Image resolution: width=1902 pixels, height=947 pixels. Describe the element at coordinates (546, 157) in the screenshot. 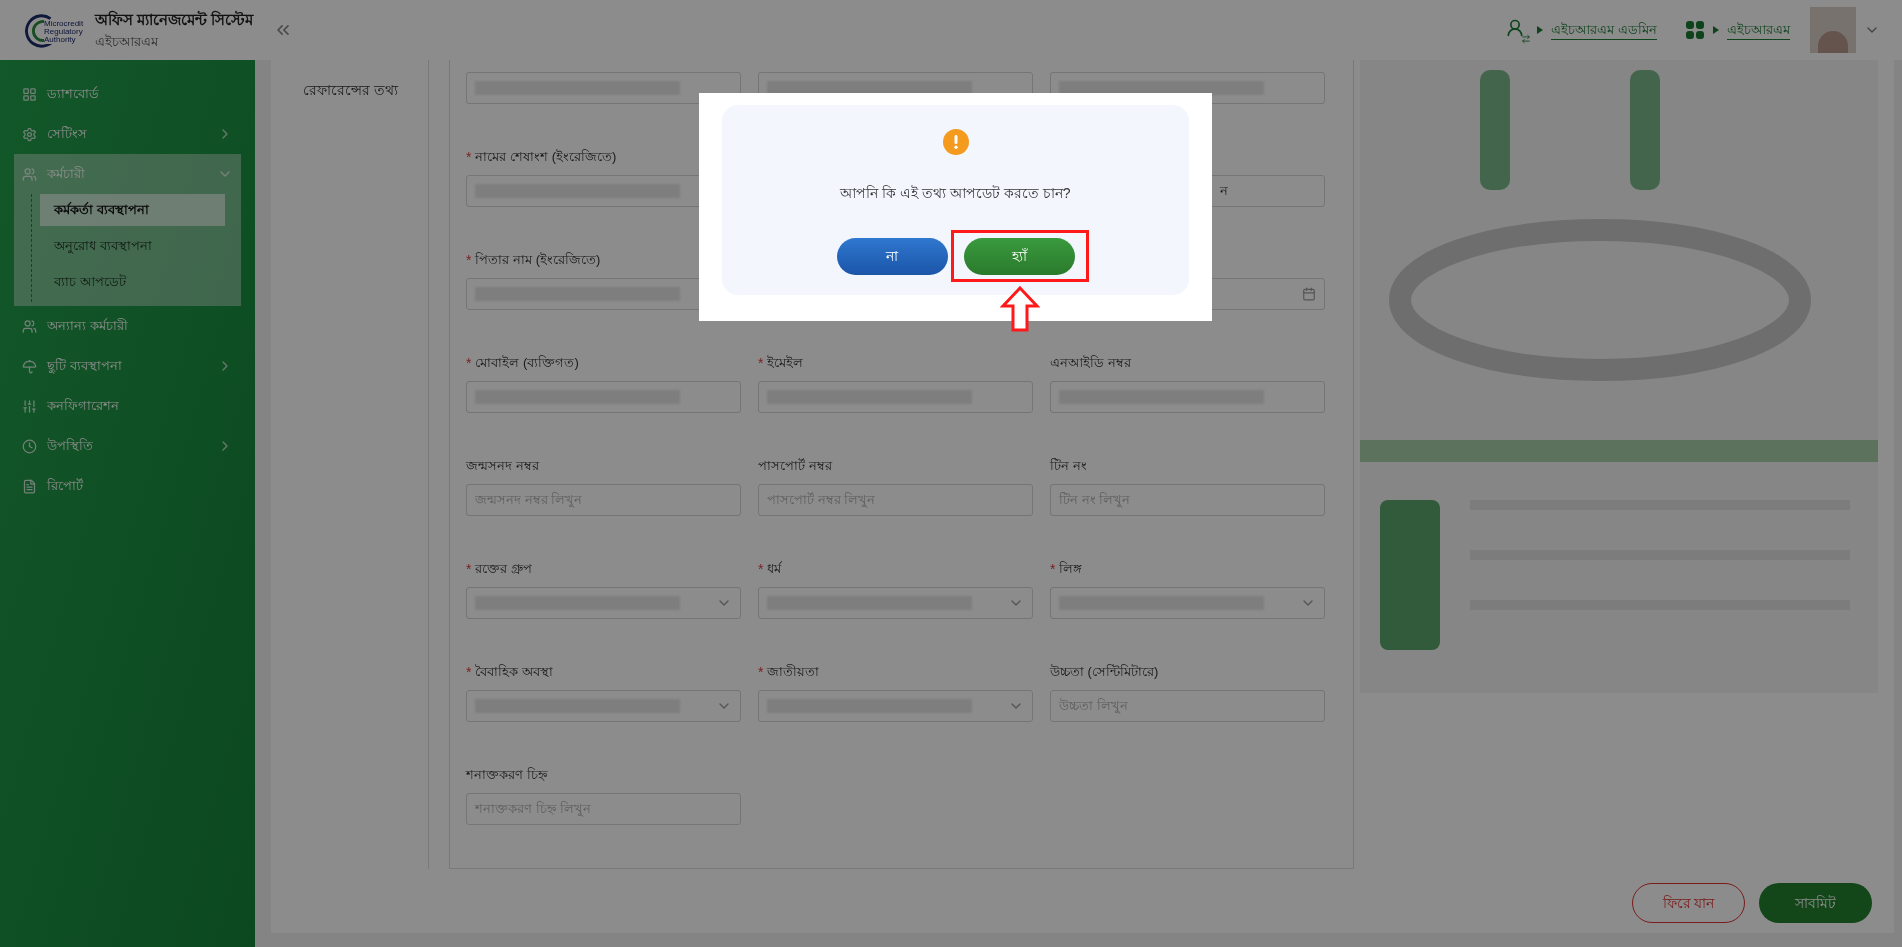

I see `field-label: নামের শেষাংশ (ইংরেজিতে)` at that location.